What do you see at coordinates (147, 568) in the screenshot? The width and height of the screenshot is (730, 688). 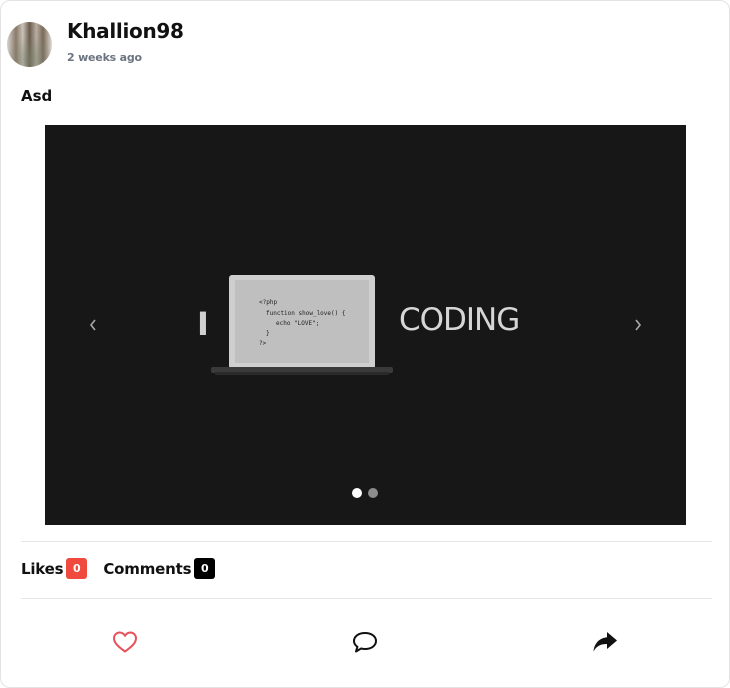 I see `comments-label: Comments` at bounding box center [147, 568].